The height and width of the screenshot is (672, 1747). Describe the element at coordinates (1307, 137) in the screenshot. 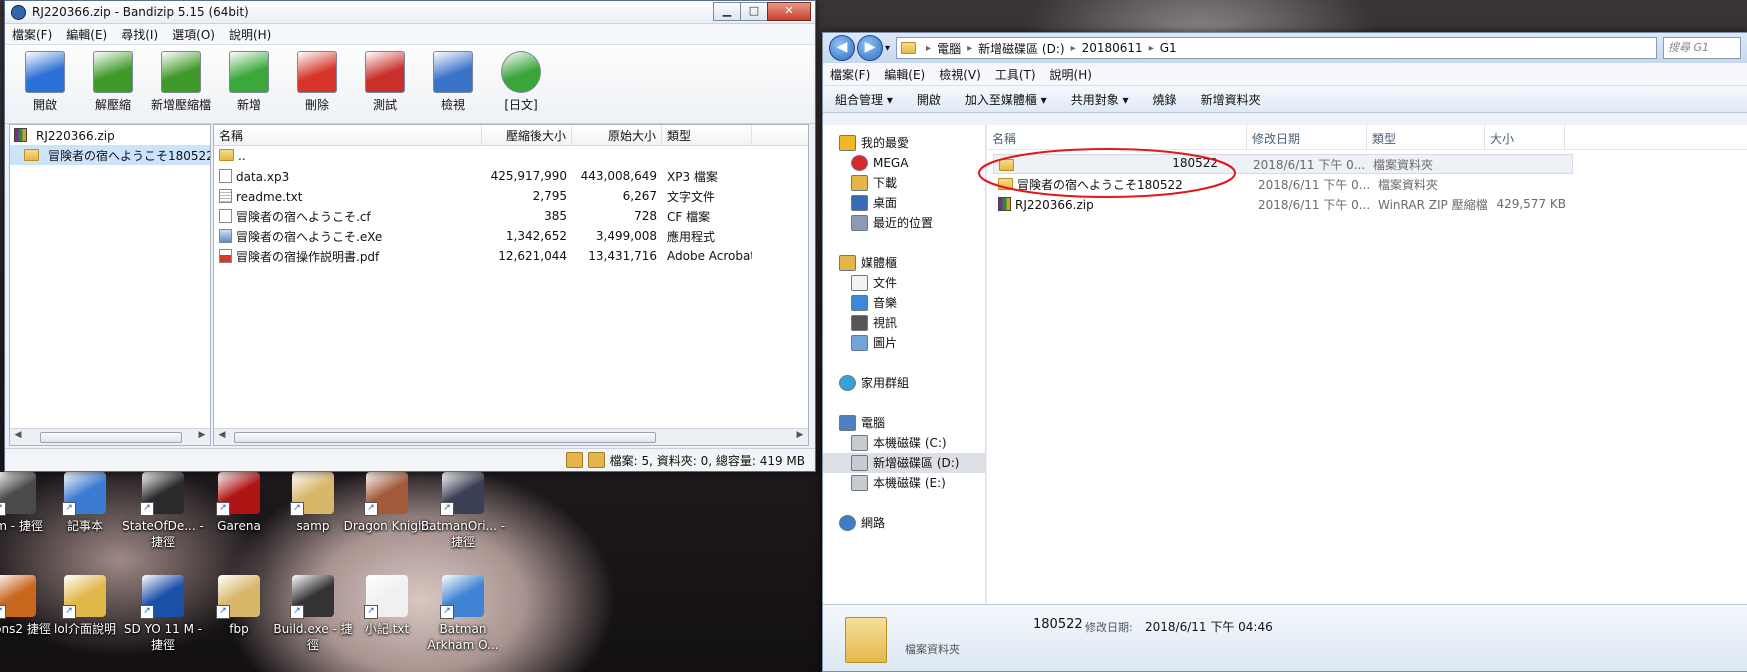

I see `column-header: 修改日期` at that location.